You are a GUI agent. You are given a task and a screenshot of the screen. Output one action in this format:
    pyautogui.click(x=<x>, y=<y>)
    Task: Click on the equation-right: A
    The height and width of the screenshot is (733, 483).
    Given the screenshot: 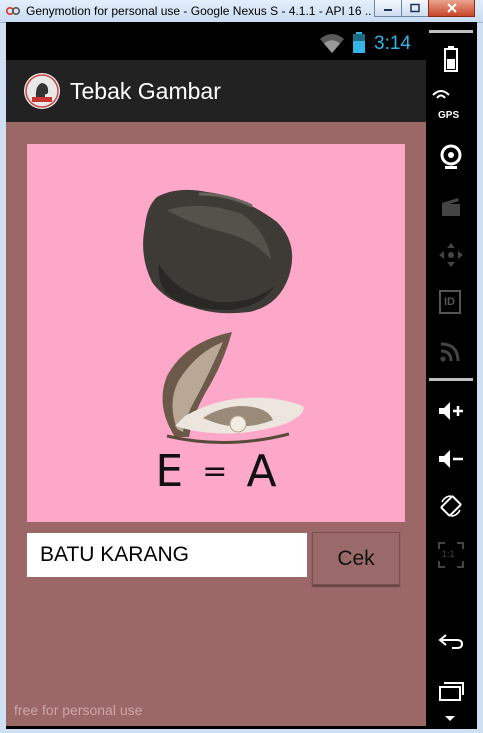 What is the action you would take?
    pyautogui.click(x=261, y=471)
    